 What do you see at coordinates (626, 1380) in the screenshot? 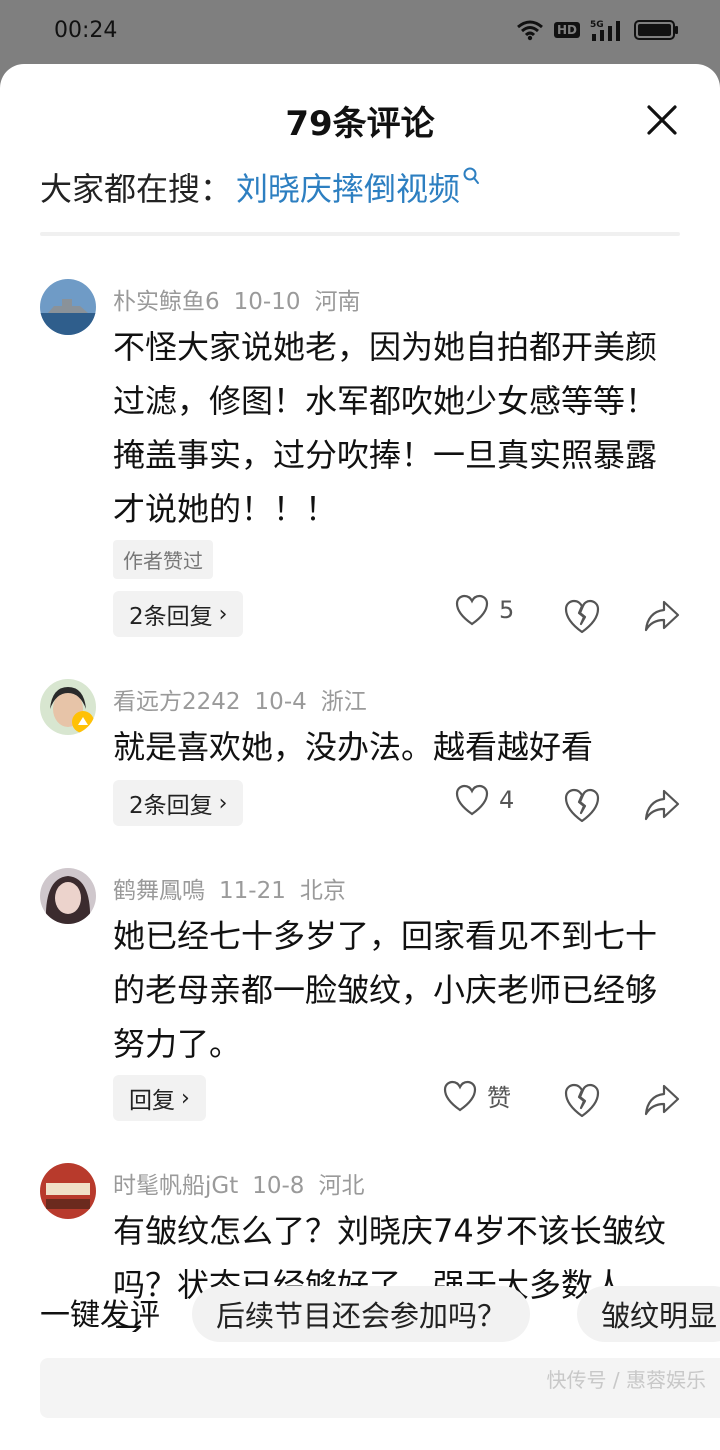
I see `watermark: 快传号 / 惠蓉娱乐` at bounding box center [626, 1380].